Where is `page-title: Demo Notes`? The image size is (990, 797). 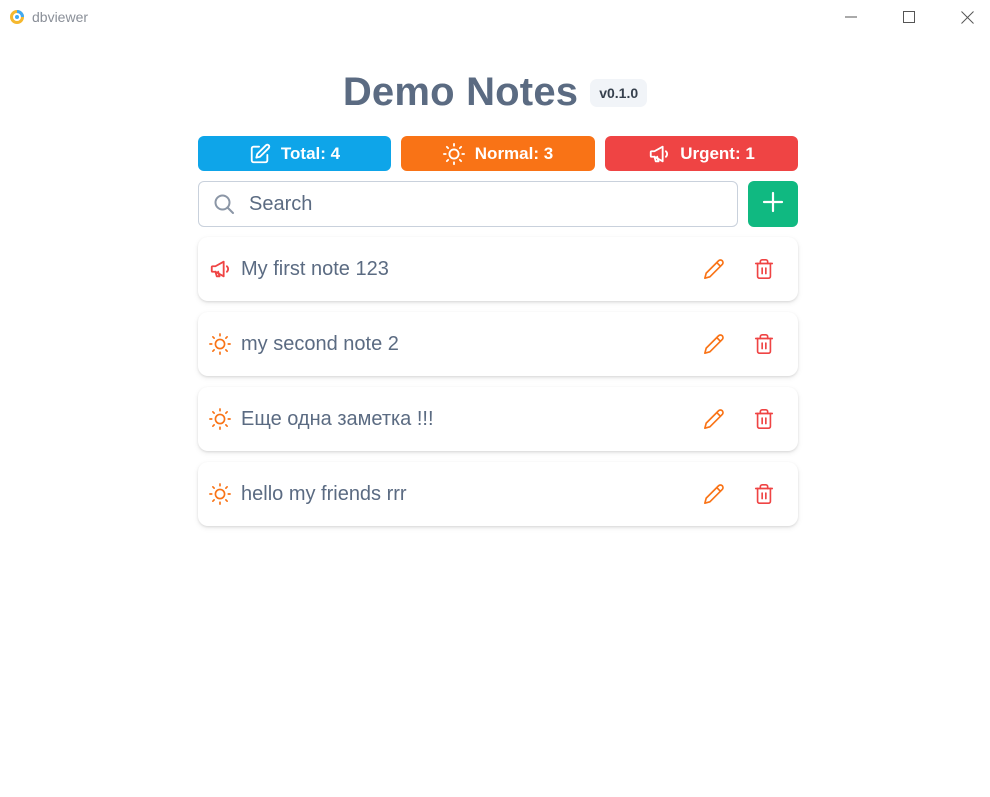
page-title: Demo Notes is located at coordinates (460, 91).